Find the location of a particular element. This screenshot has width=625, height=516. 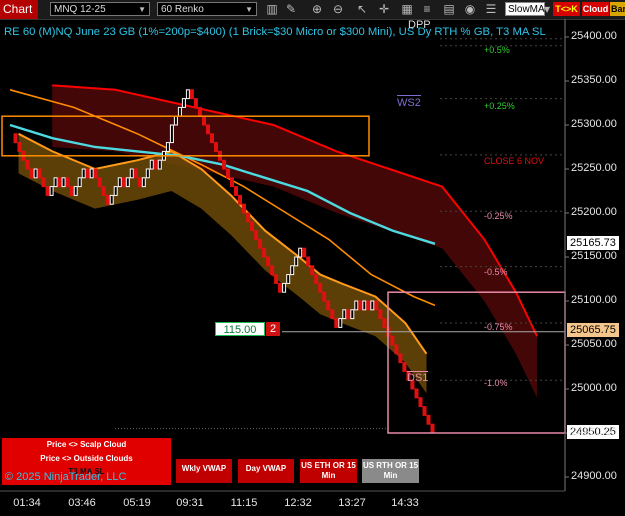

time-tick-label: 05:19 is located at coordinates (137, 503).